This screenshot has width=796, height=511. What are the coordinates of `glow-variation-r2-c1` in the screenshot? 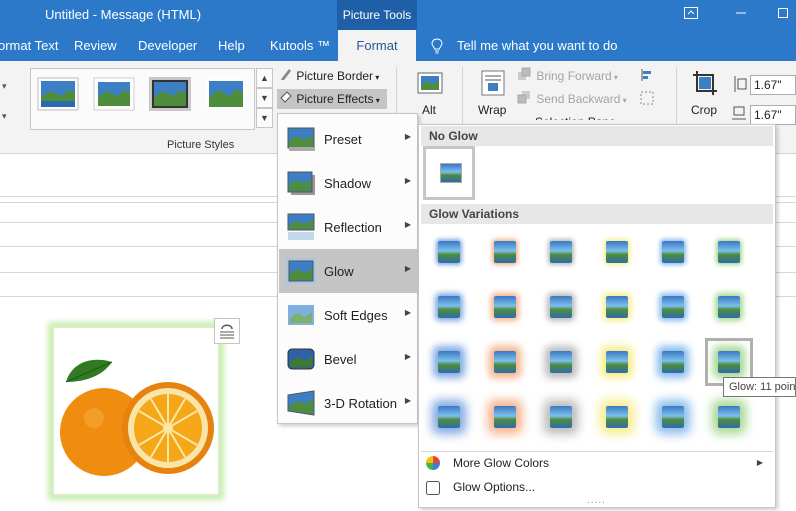 It's located at (449, 307).